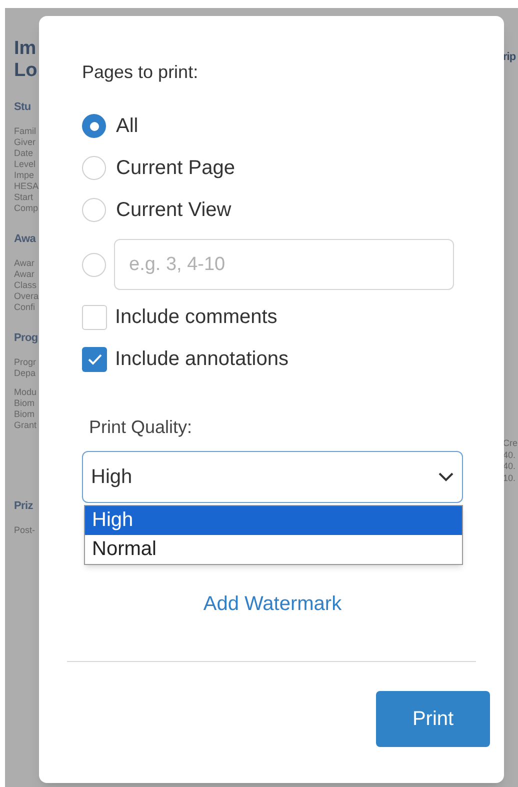 This screenshot has width=518, height=787. I want to click on field-label: Impe, so click(25, 175).